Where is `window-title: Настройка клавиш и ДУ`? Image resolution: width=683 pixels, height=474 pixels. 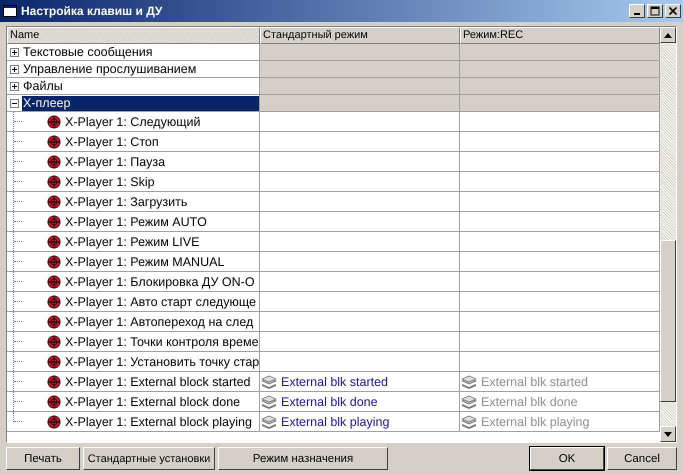 window-title: Настройка клавиш и ДУ is located at coordinates (92, 11).